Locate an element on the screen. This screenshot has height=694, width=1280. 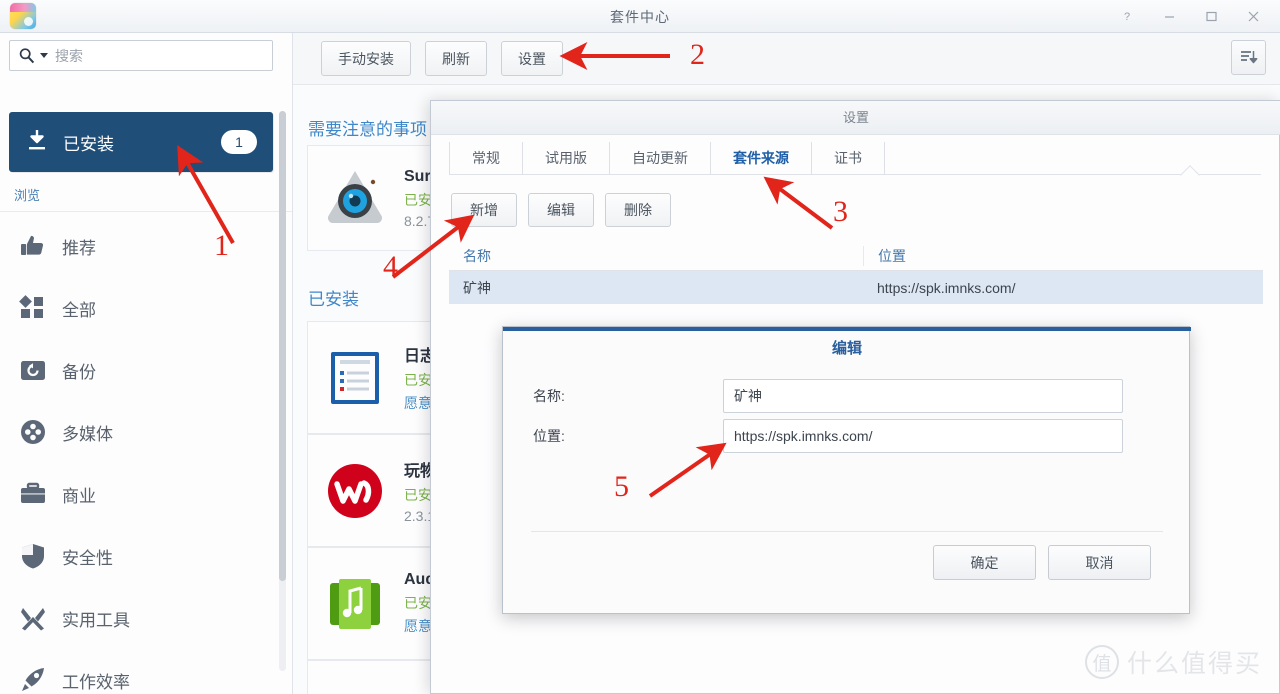
installed-count-badge: 1 is located at coordinates (239, 142).